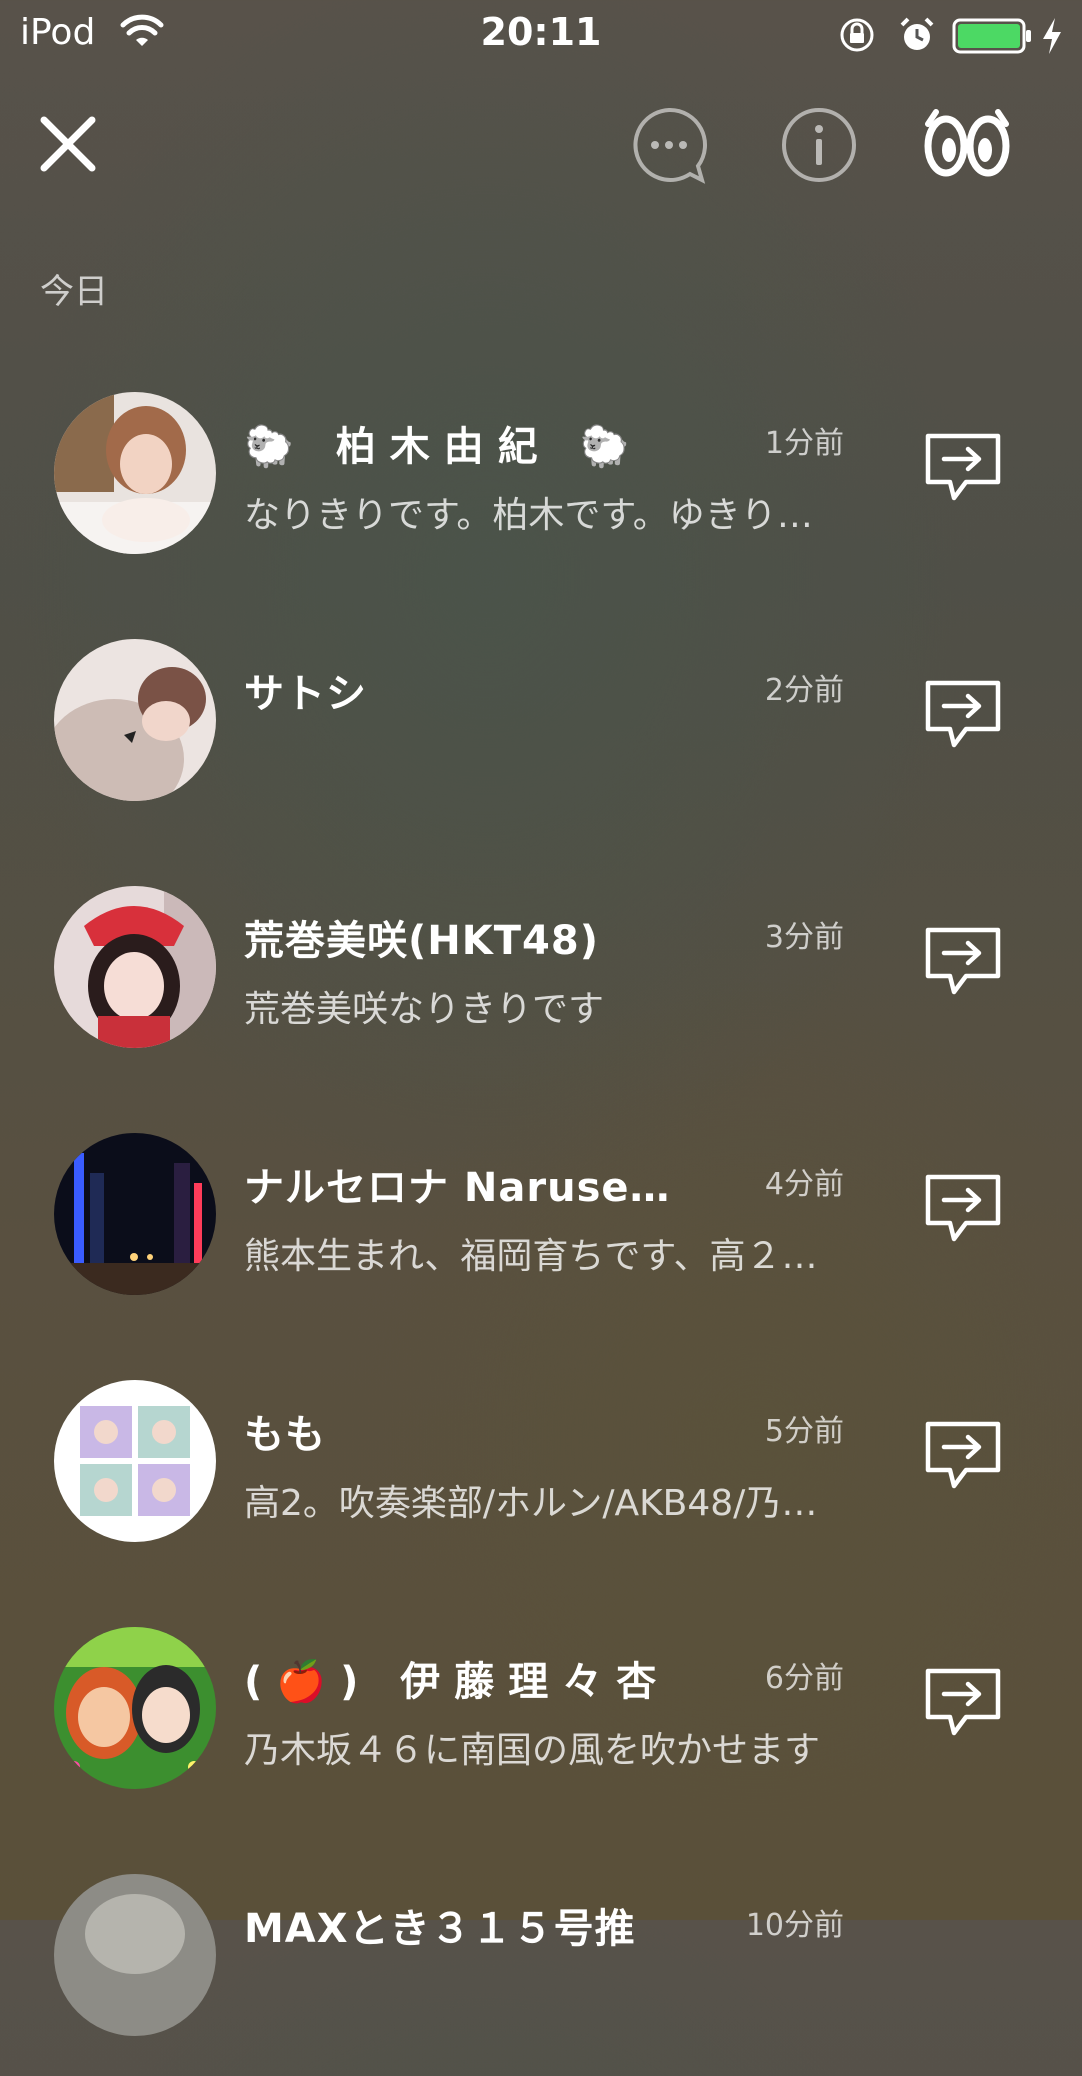  What do you see at coordinates (967, 142) in the screenshot?
I see `eyes-icon` at bounding box center [967, 142].